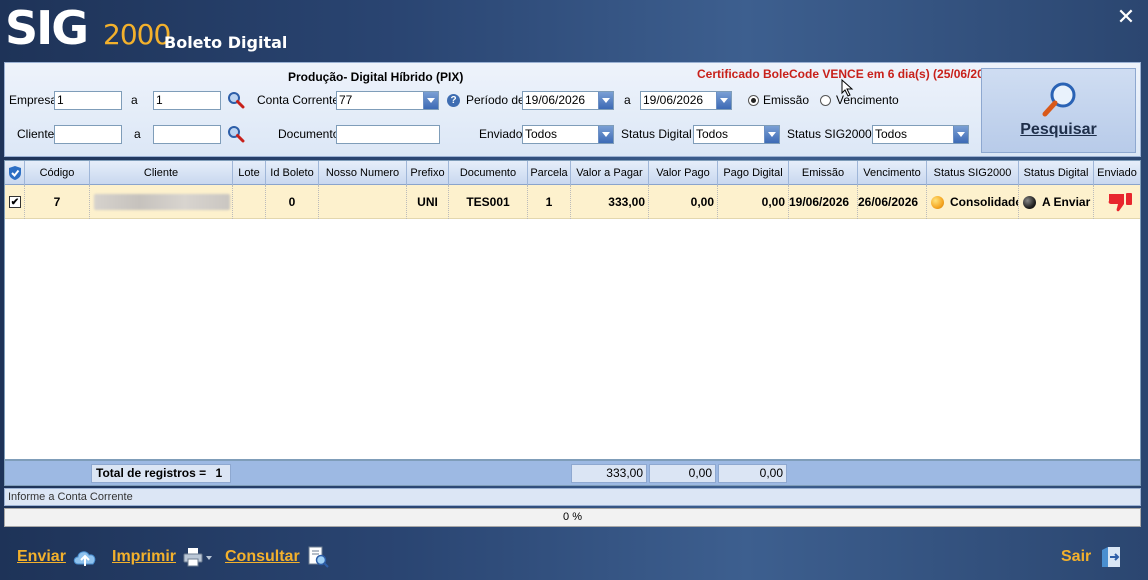 The width and height of the screenshot is (1148, 580). I want to click on close-icon: ✕, so click(1126, 17).